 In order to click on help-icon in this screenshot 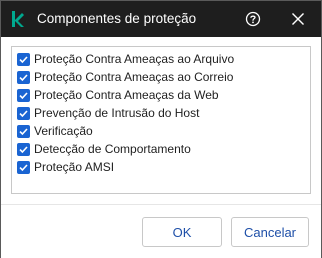, I will do `click(253, 19)`.